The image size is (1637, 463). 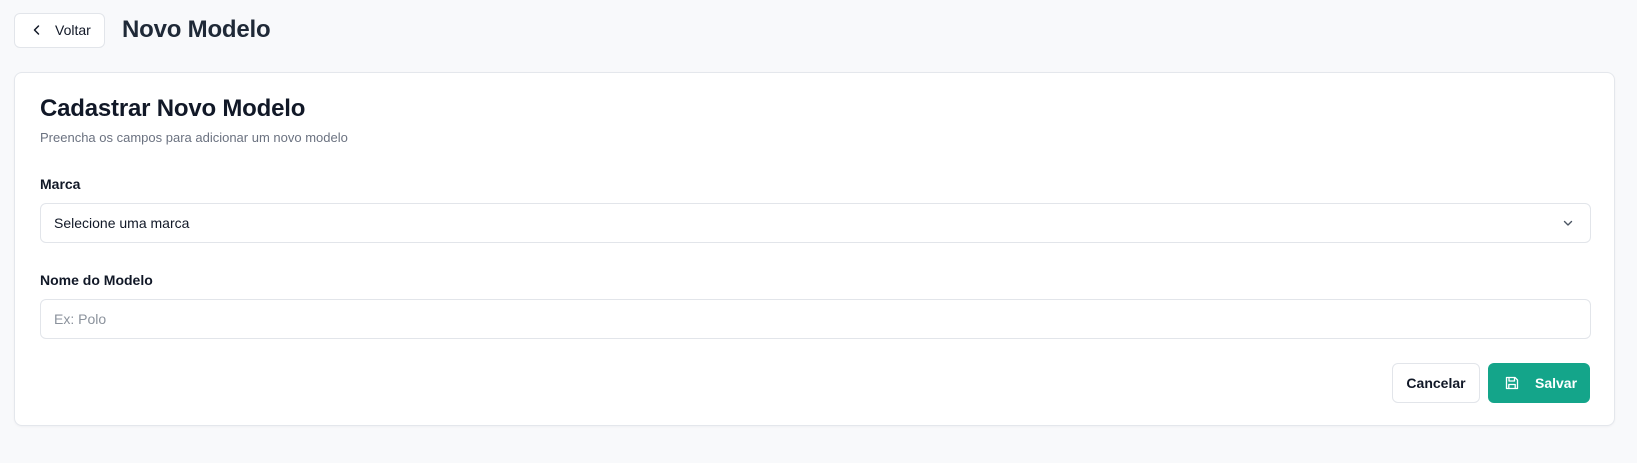 I want to click on model-name-input, so click(x=815, y=319).